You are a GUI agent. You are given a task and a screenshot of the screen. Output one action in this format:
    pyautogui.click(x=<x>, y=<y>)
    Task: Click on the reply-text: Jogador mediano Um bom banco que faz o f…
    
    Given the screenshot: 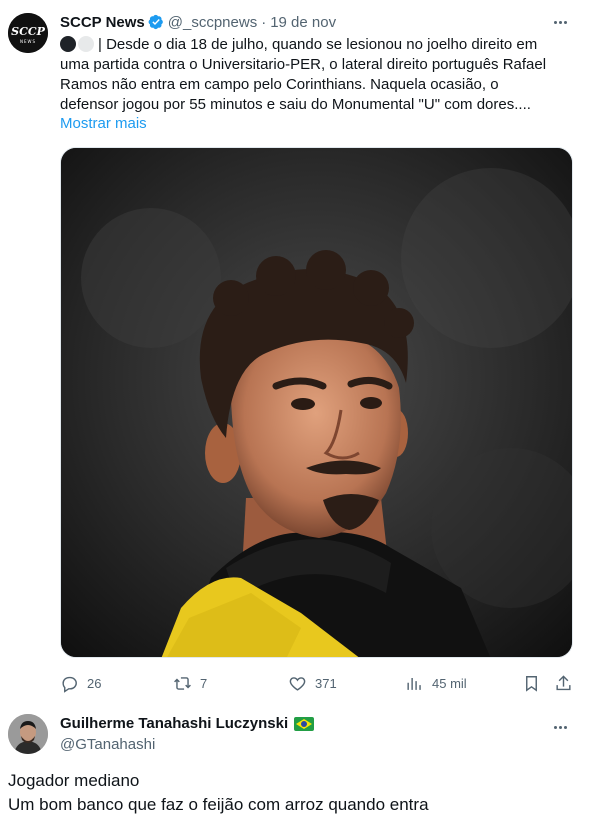 What is the action you would take?
    pyautogui.click(x=218, y=793)
    